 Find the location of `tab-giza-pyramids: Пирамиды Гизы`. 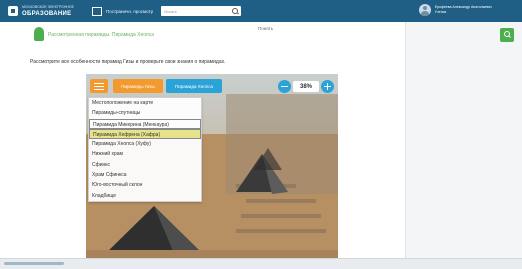

tab-giza-pyramids: Пирамиды Гизы is located at coordinates (138, 86).